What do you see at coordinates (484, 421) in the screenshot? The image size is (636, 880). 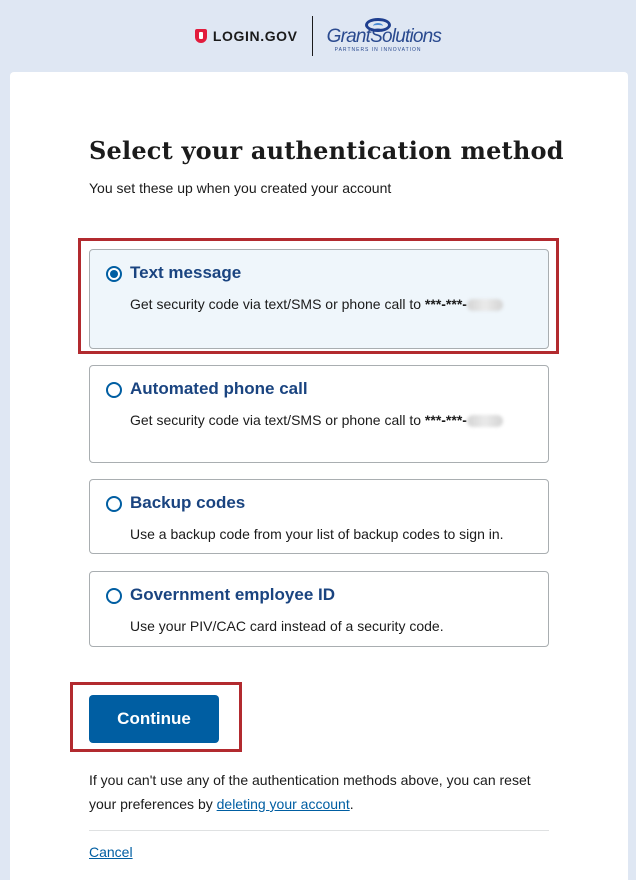 I see `redacted-digits` at bounding box center [484, 421].